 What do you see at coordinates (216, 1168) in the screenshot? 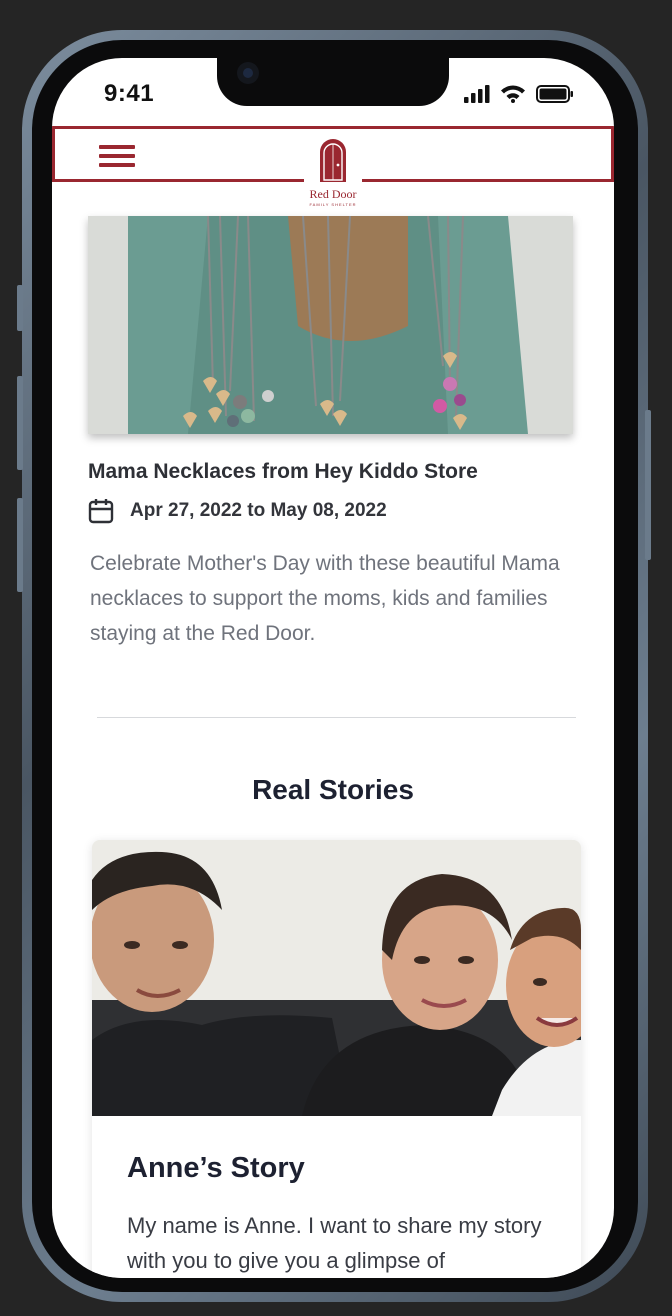
I see `story-title: Anne’s Story` at bounding box center [216, 1168].